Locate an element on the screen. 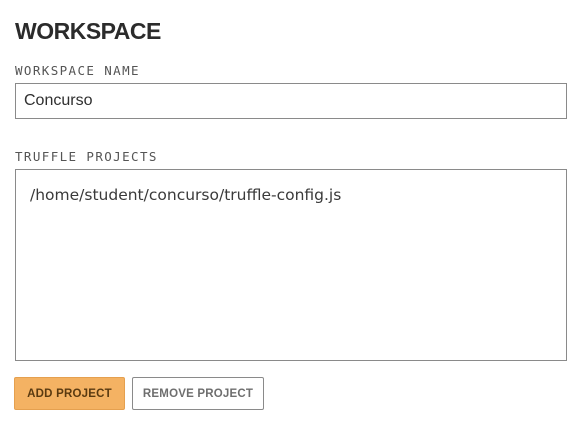 This screenshot has height=426, width=582. workspace-name-input is located at coordinates (291, 101).